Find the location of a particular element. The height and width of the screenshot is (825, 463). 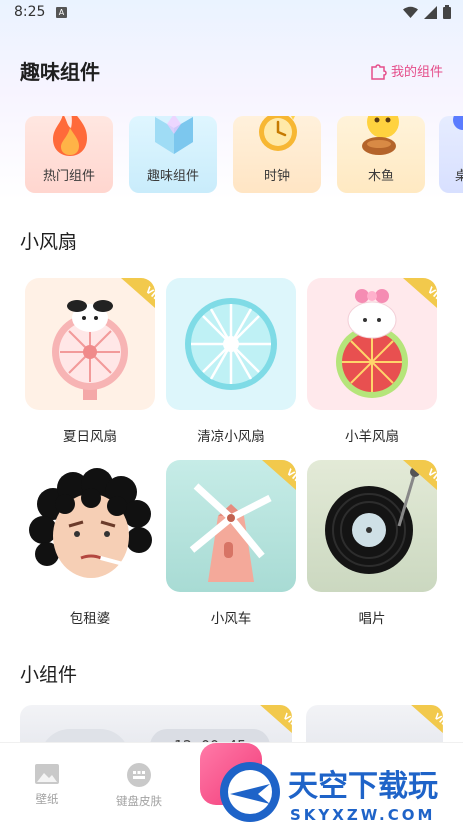

watermark-title: 天空下载玩 is located at coordinates (363, 786).